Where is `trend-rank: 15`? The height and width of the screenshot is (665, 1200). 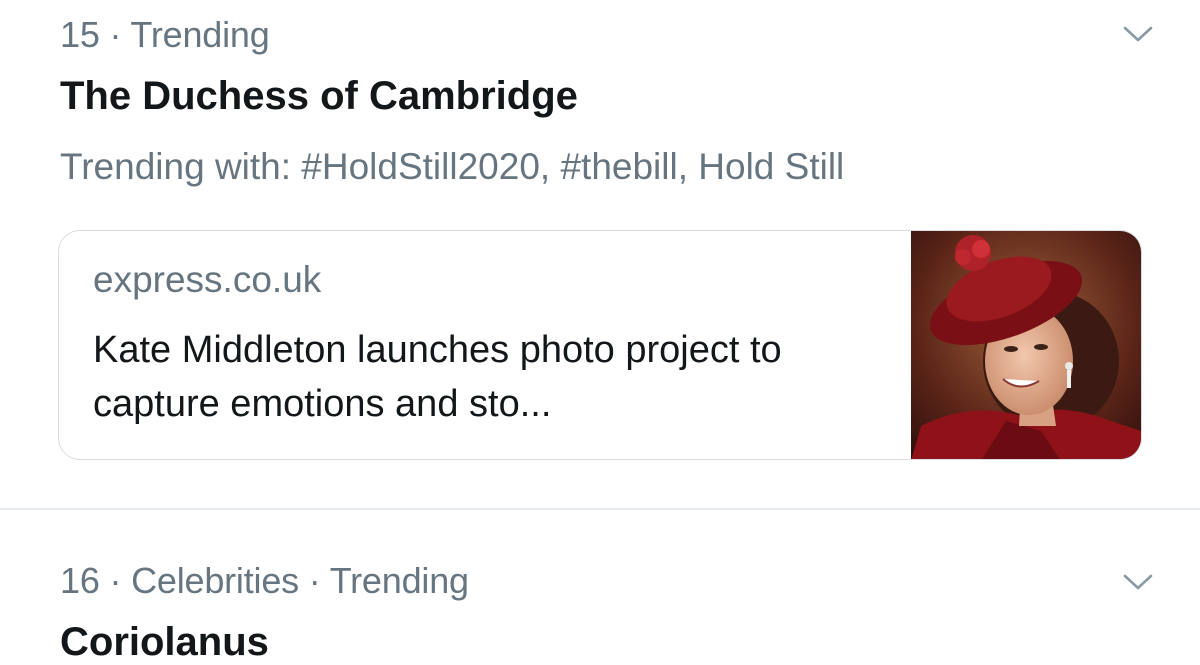
trend-rank: 15 is located at coordinates (80, 34).